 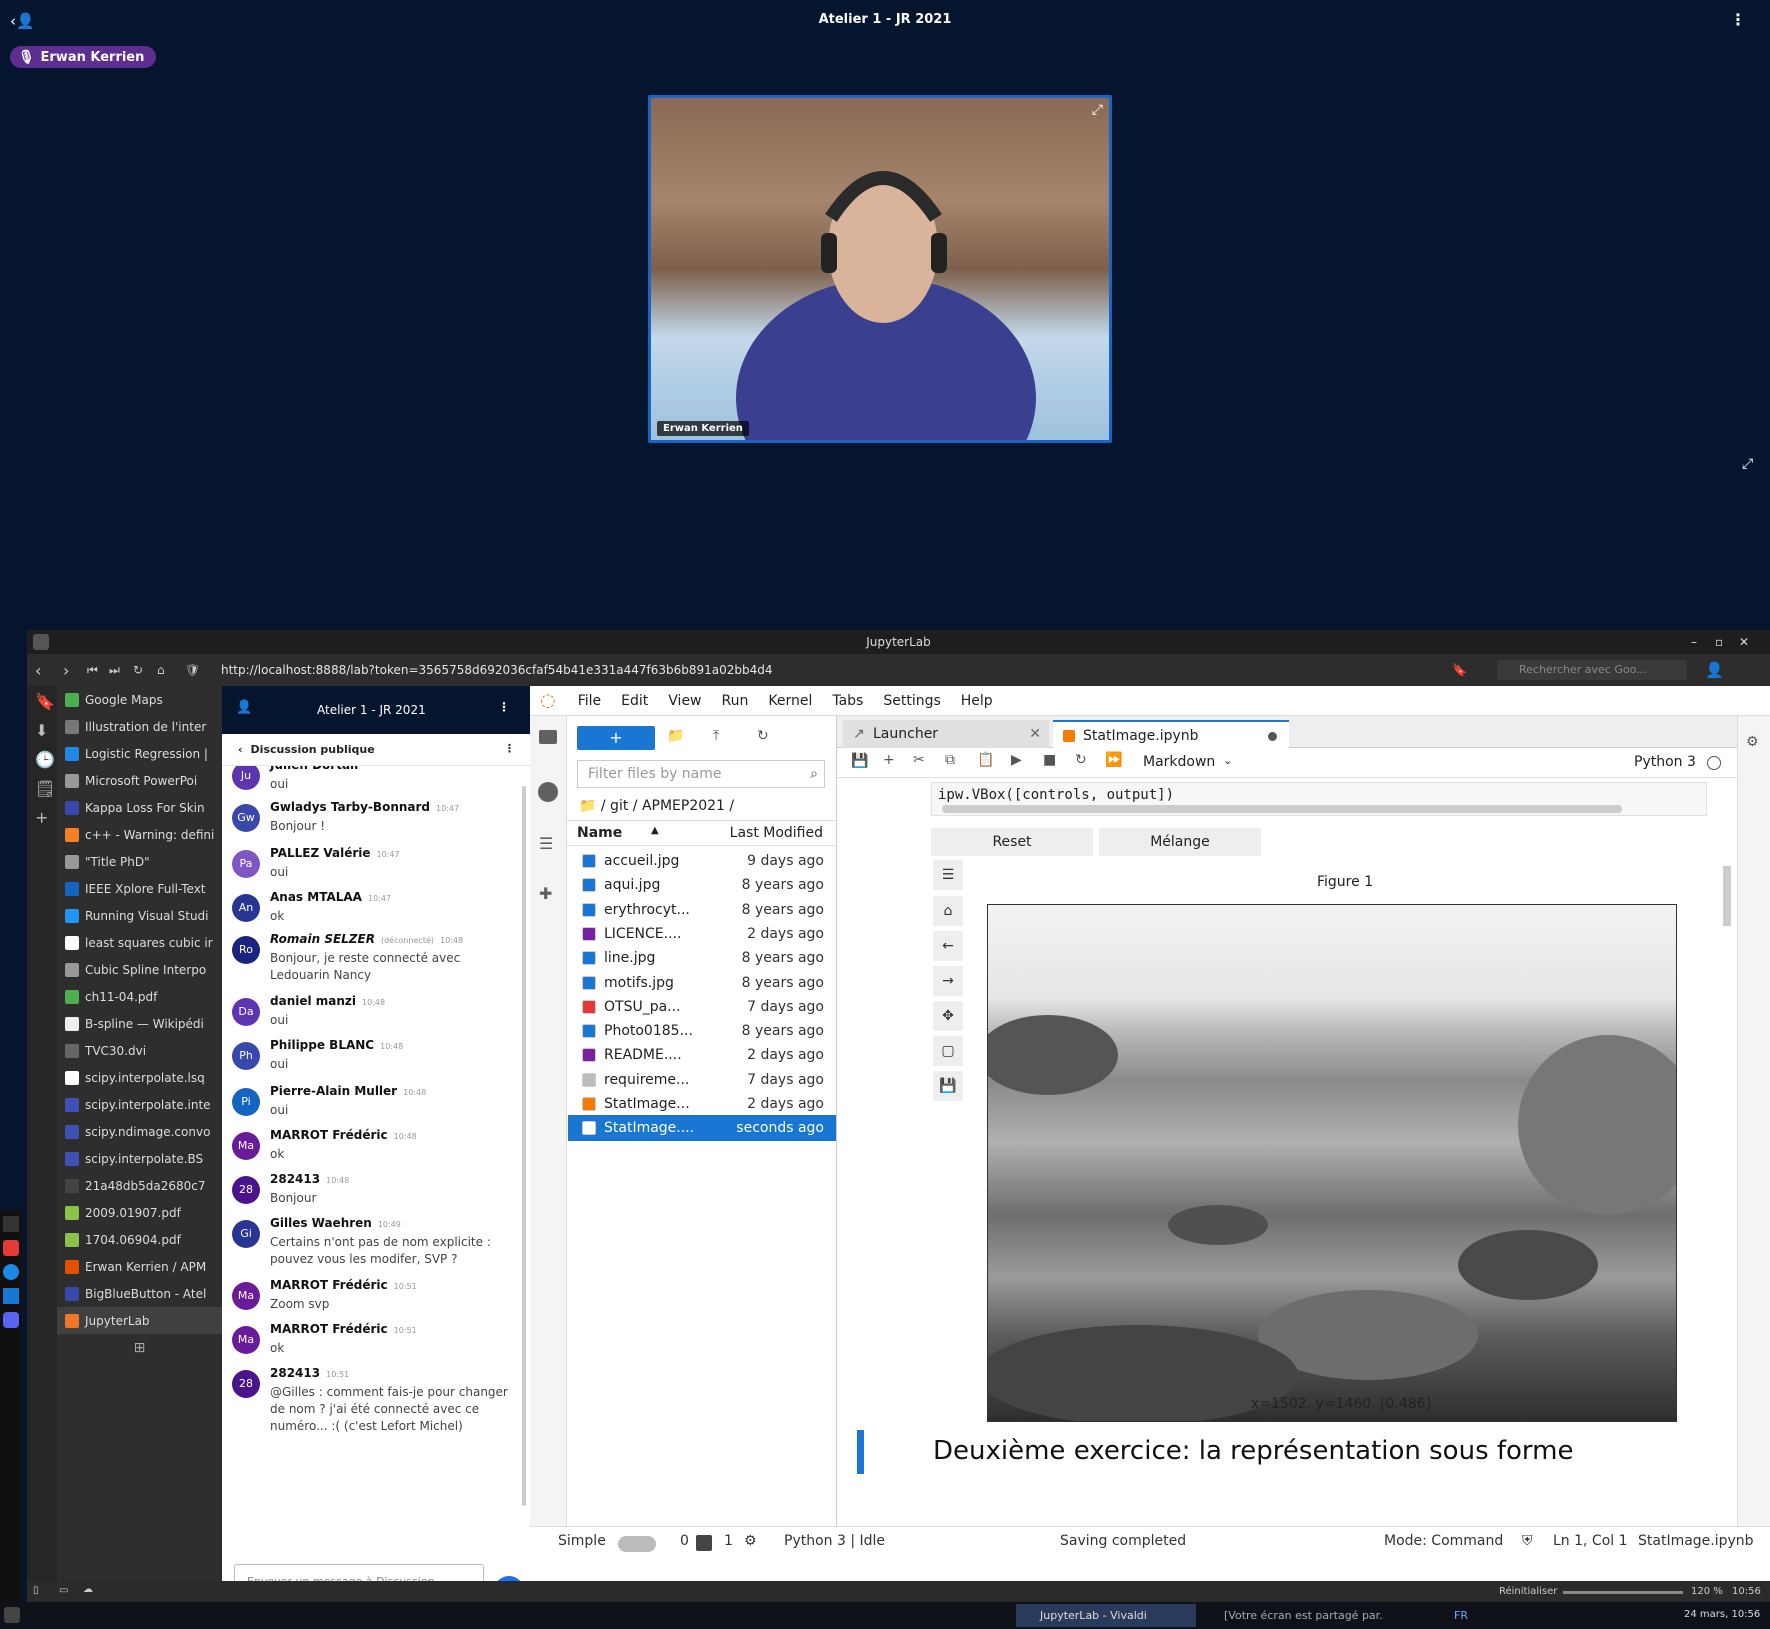 What do you see at coordinates (1528, 1591) in the screenshot?
I see `reset-zoom-label: Réinitialiser` at bounding box center [1528, 1591].